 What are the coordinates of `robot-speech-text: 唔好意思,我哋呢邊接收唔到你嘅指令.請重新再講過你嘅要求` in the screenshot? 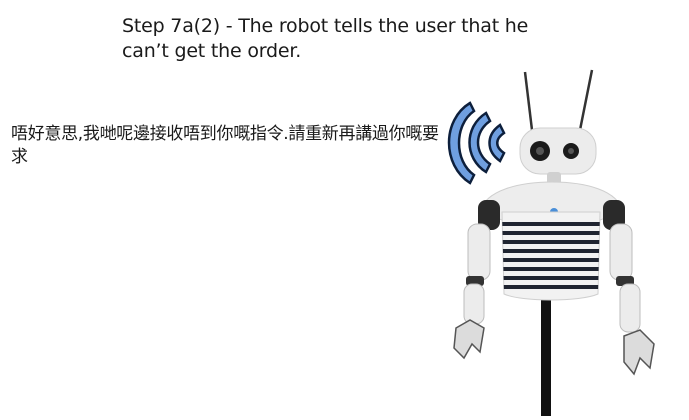 It's located at (225, 145).